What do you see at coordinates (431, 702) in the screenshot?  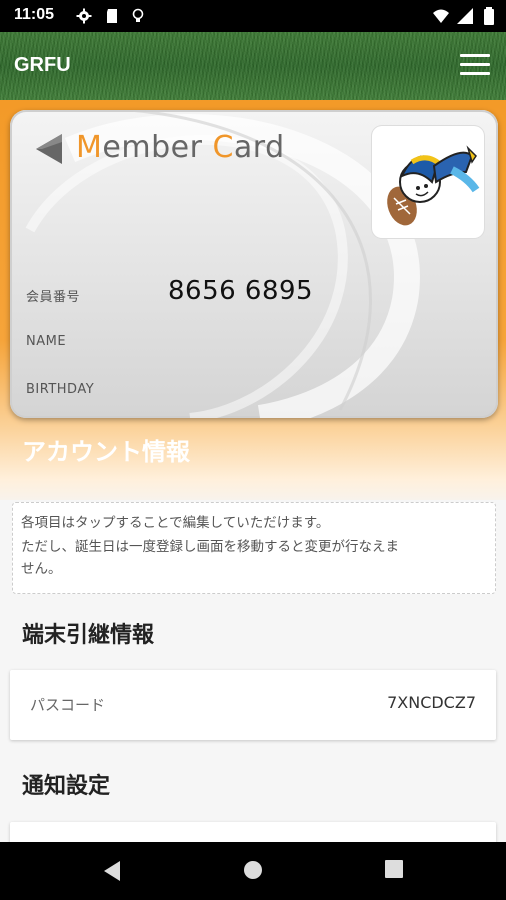 I see `passcode-value: 7XNCDCZ7` at bounding box center [431, 702].